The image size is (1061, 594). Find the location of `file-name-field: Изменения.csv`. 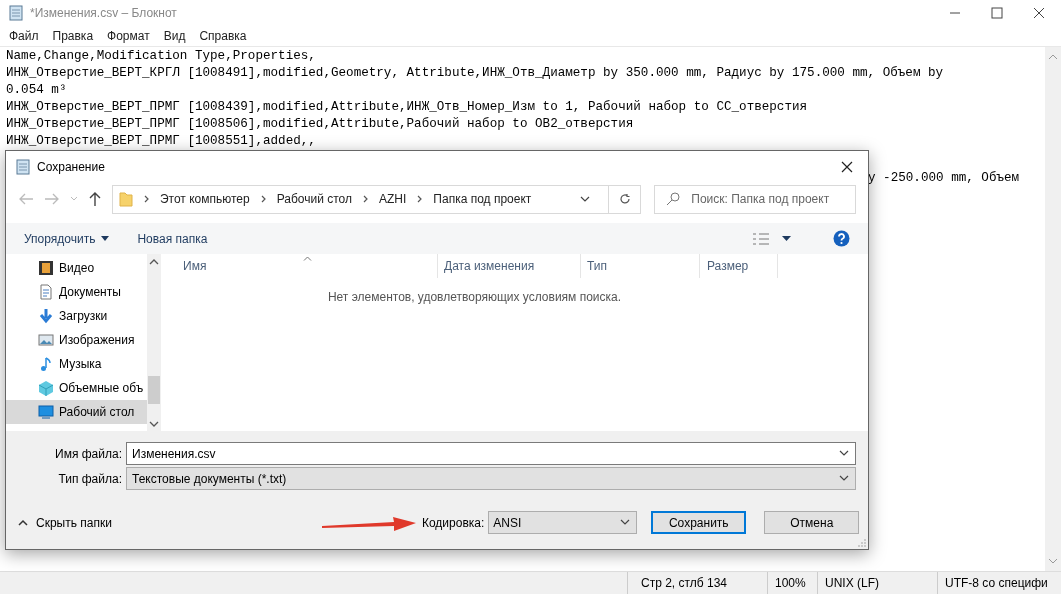

file-name-field: Изменения.csv is located at coordinates (491, 453).